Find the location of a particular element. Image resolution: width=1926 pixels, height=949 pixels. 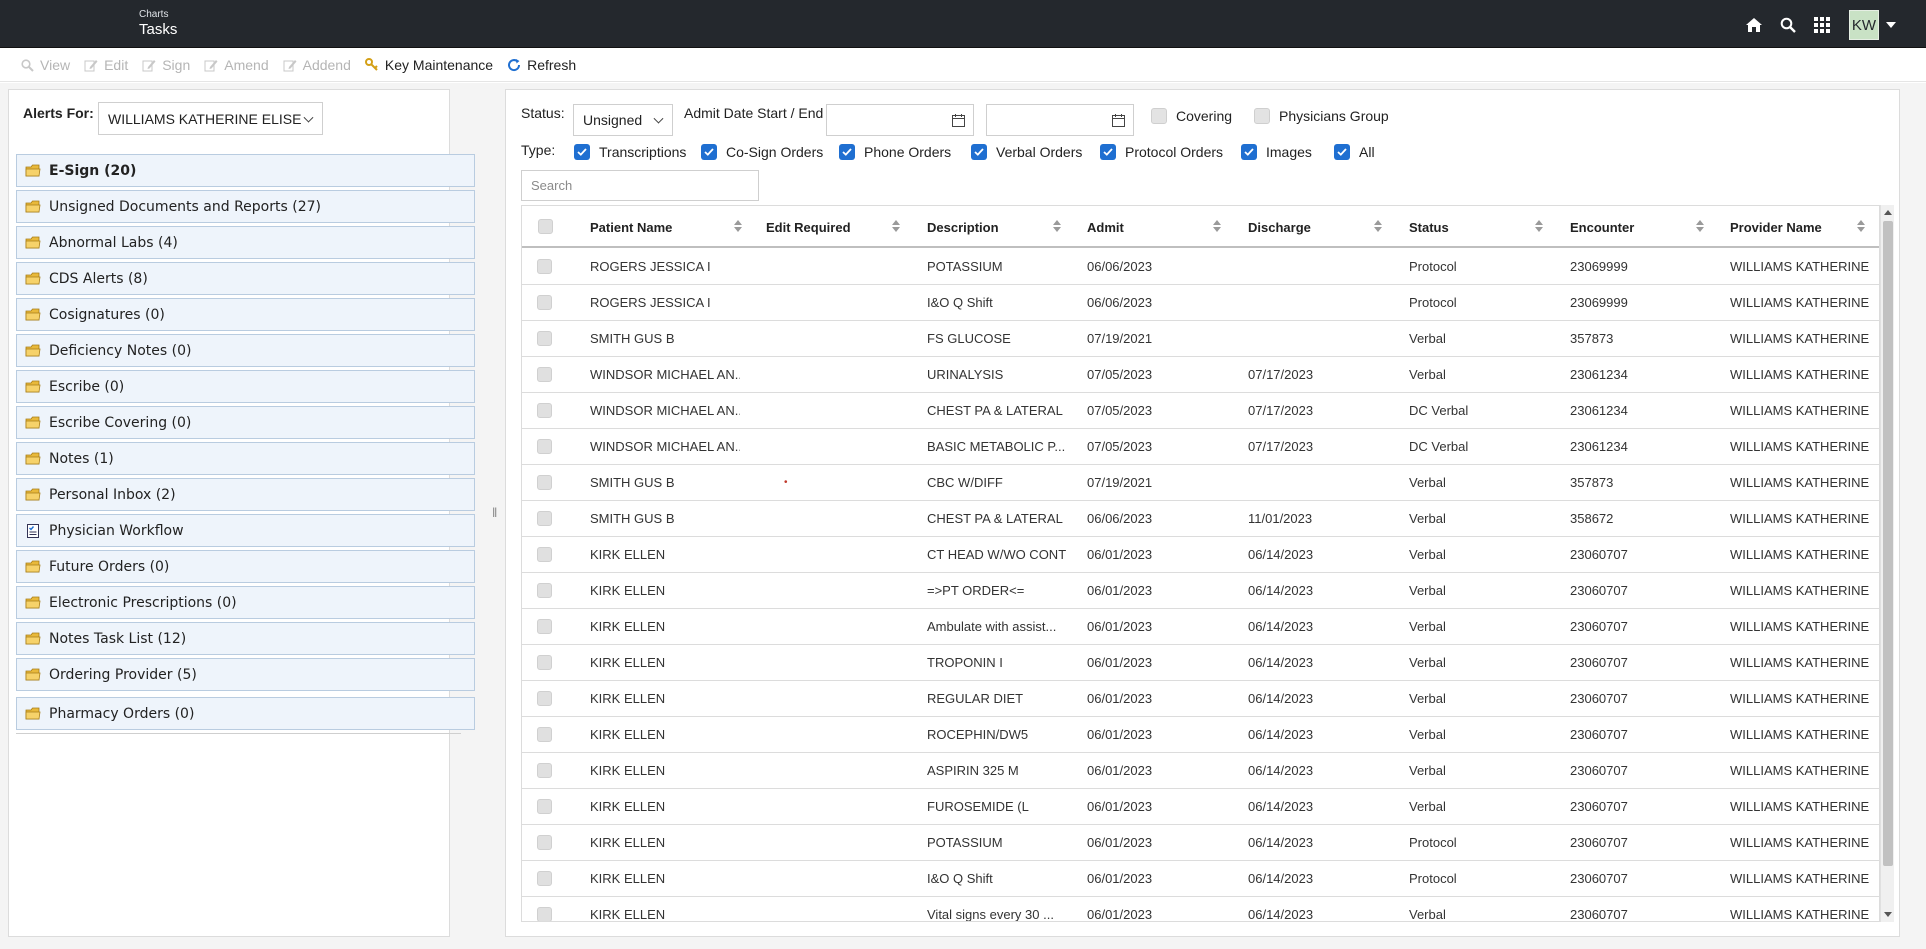

physicians-group-checkbox: Physicians Group is located at coordinates (1321, 116).